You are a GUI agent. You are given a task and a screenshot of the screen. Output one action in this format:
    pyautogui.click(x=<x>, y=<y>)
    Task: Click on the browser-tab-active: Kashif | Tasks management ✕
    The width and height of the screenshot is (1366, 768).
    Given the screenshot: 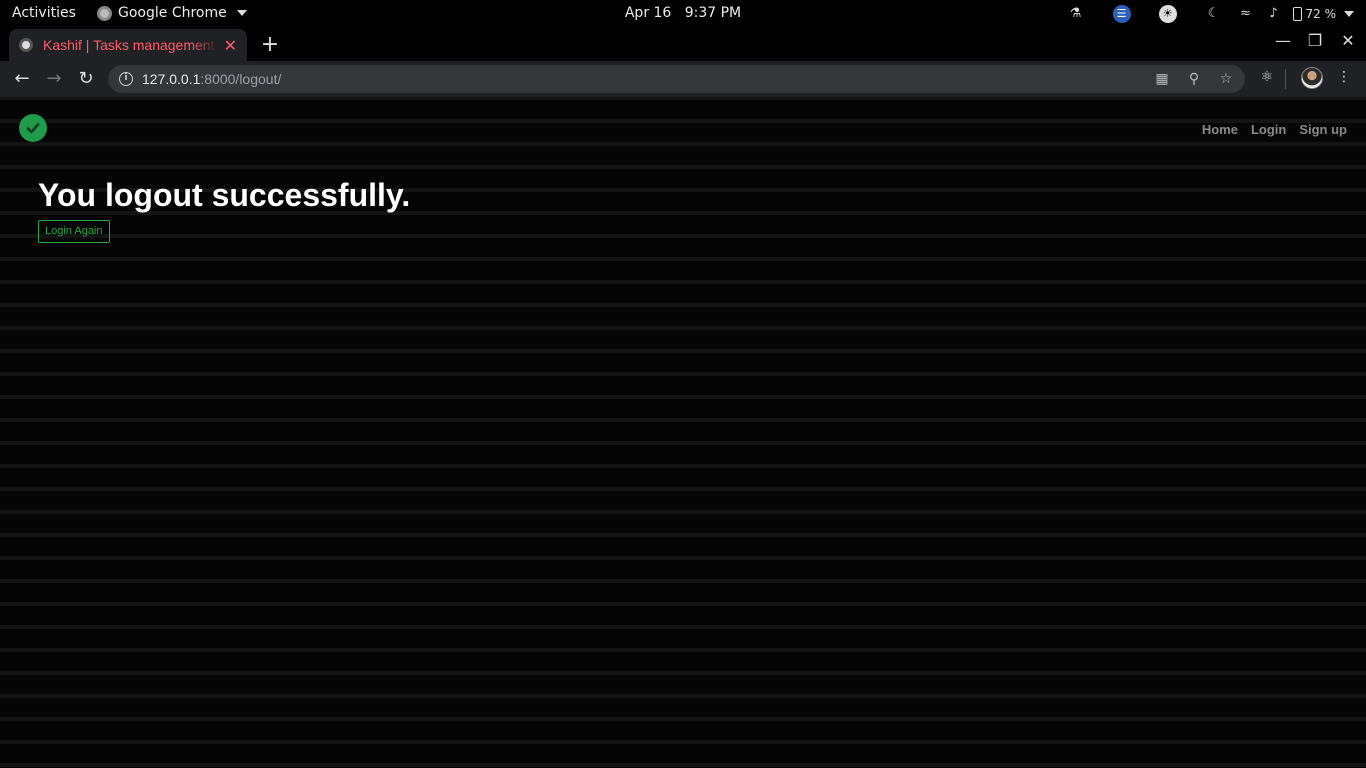 What is the action you would take?
    pyautogui.click(x=128, y=45)
    